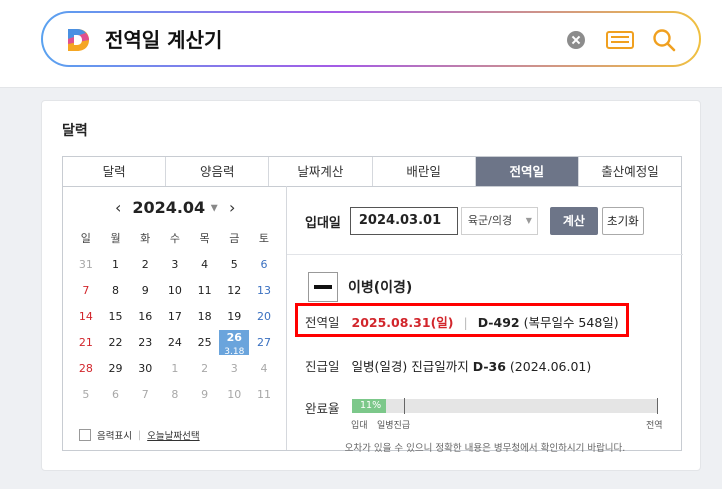  I want to click on weekday: 화, so click(145, 238).